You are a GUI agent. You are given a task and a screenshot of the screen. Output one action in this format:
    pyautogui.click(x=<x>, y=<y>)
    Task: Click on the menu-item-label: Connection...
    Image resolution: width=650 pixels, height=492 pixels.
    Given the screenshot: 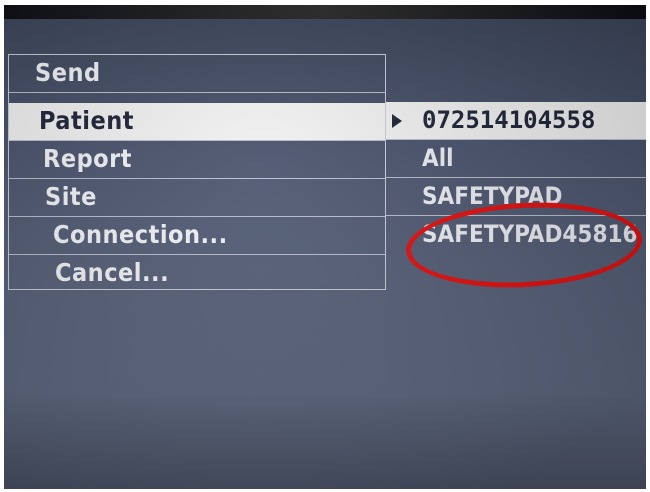 What is the action you would take?
    pyautogui.click(x=140, y=234)
    